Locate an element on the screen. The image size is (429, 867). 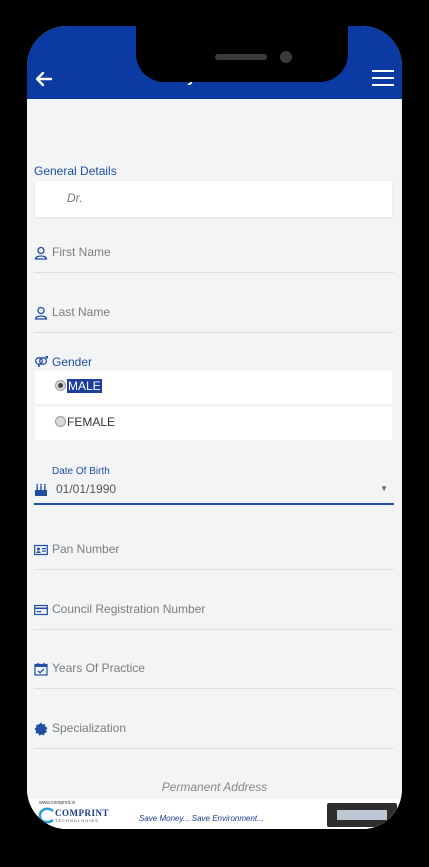
salutation-value: Dr. is located at coordinates (75, 198).